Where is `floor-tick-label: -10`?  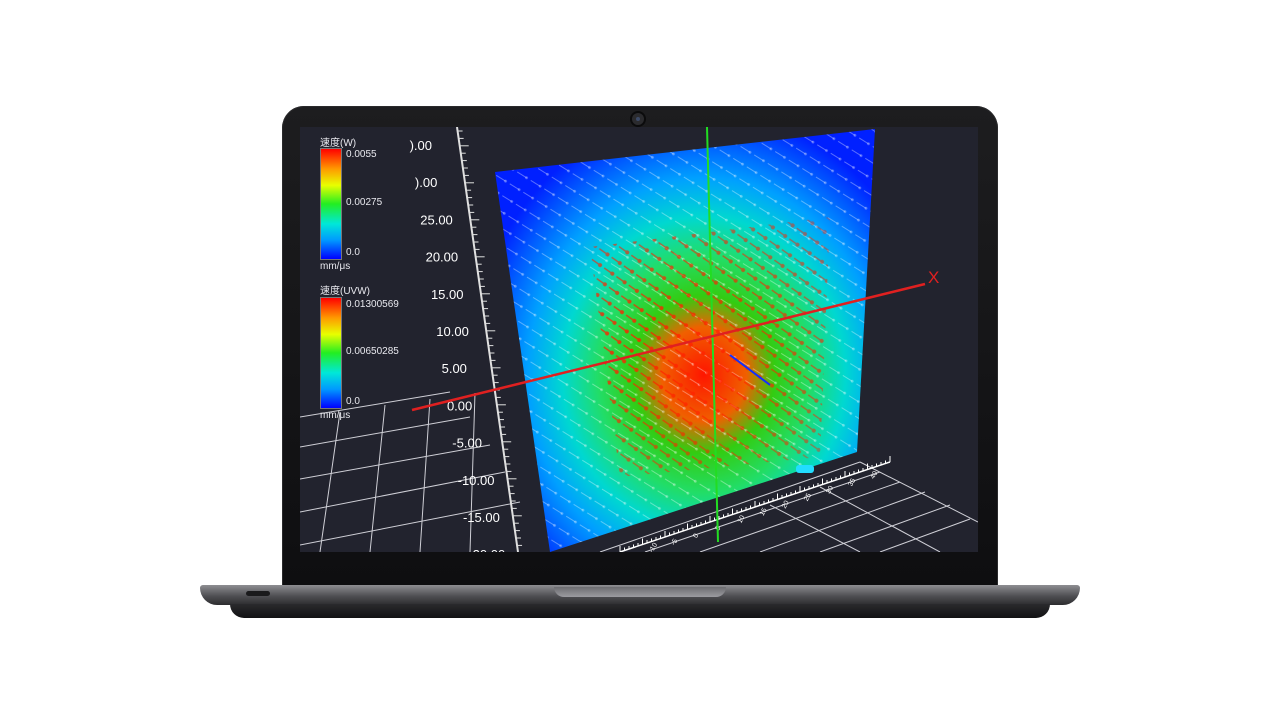
floor-tick-label: -10 is located at coordinates (653, 547).